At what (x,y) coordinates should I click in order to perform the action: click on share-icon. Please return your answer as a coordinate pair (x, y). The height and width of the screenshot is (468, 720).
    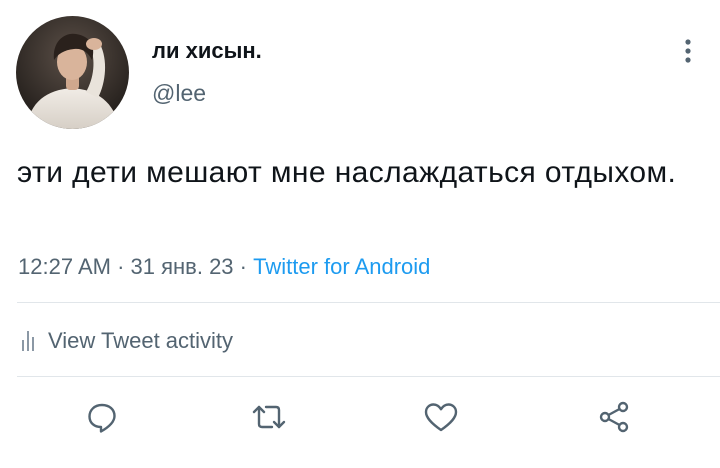
    Looking at the image, I should click on (614, 417).